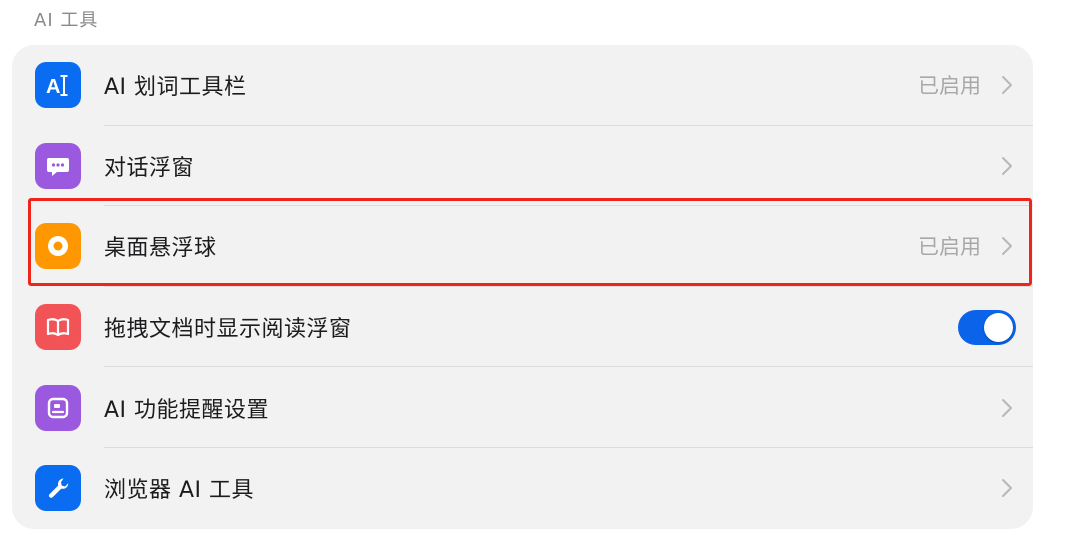  I want to click on ai-text-cursor-glyph: A, so click(57, 86).